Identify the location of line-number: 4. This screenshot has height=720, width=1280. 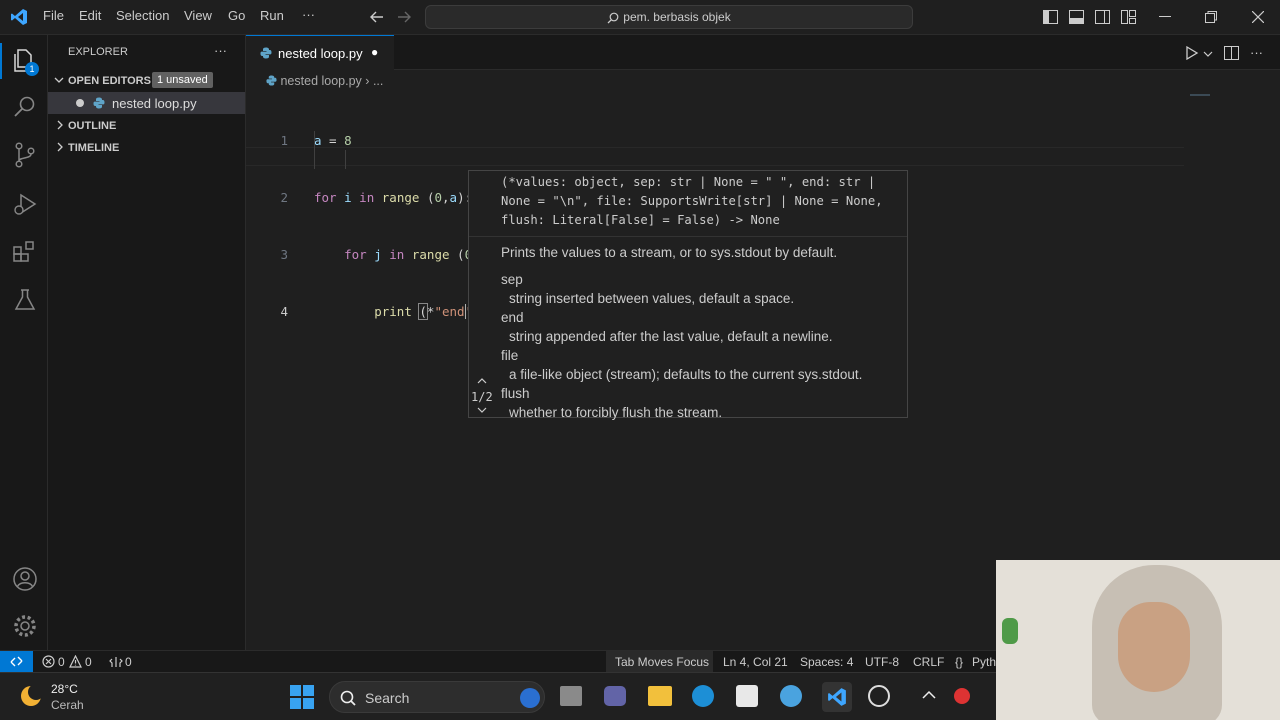
(284, 311).